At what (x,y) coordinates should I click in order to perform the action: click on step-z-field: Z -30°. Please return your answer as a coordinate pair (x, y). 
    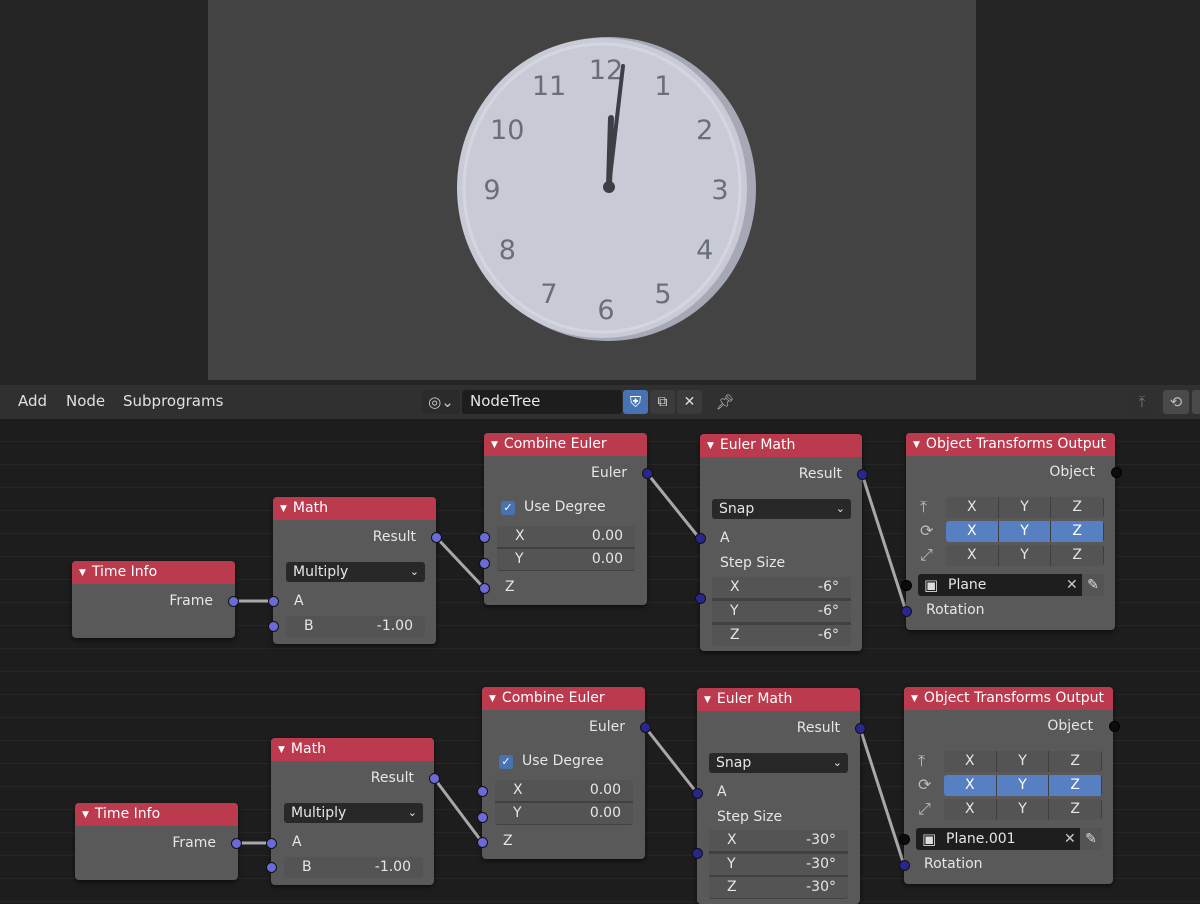
    Looking at the image, I should click on (778, 887).